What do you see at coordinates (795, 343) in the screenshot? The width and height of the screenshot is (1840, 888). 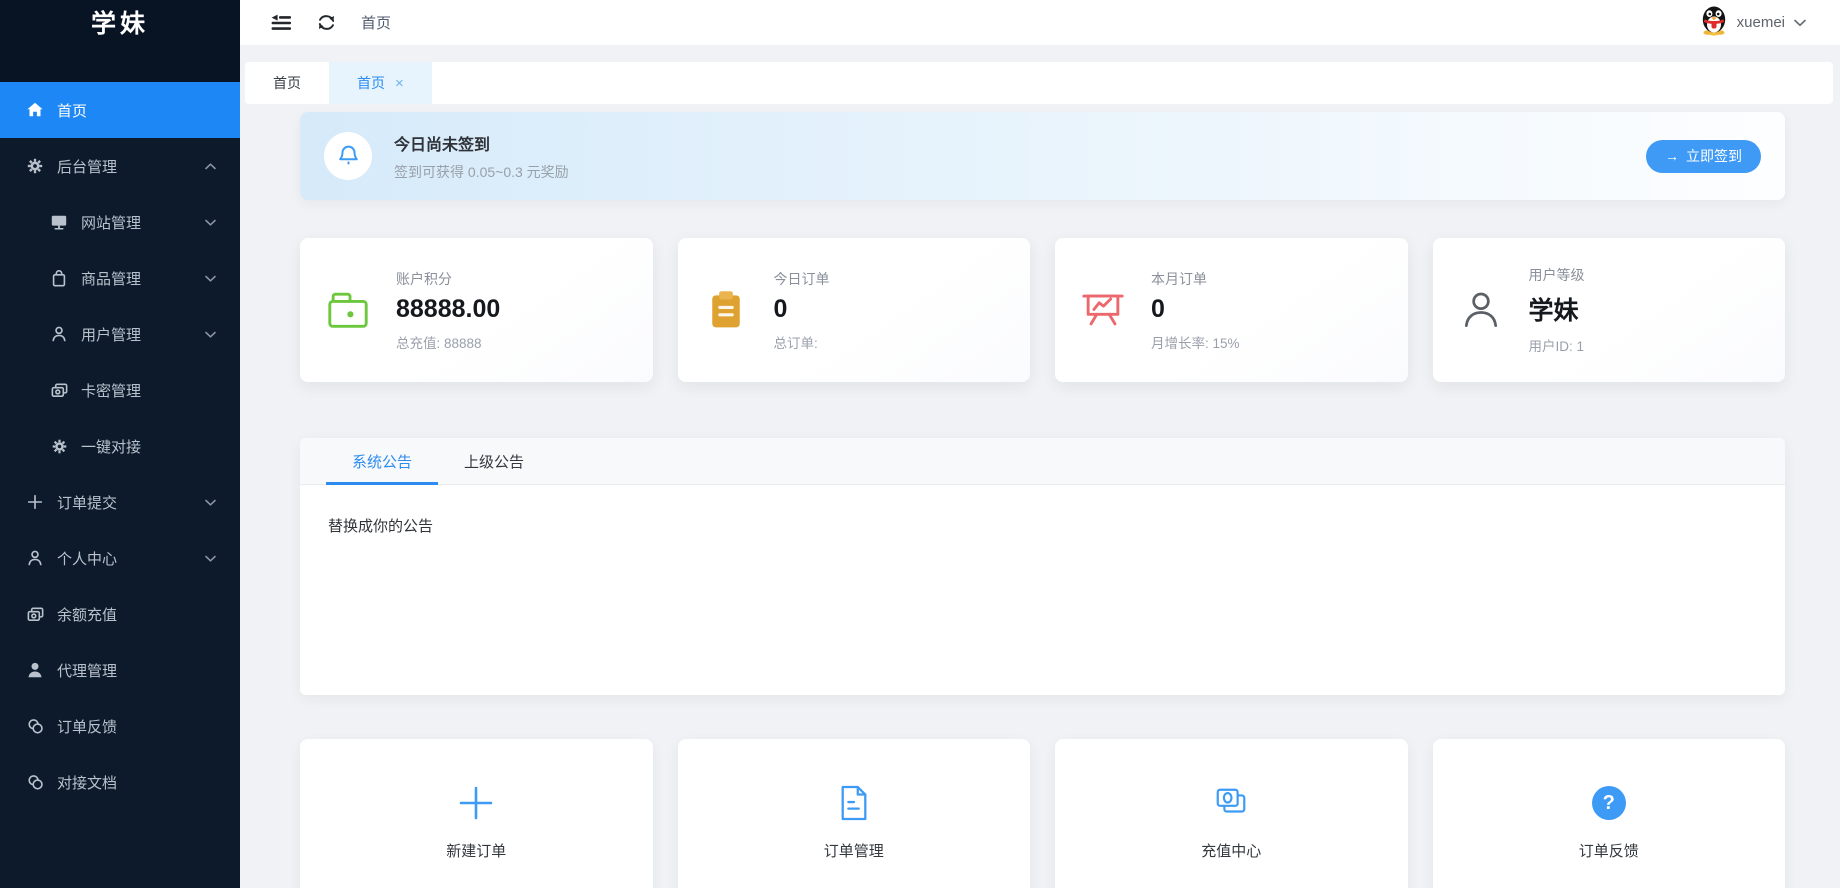 I see `stat-subtitle: 总订单:` at bounding box center [795, 343].